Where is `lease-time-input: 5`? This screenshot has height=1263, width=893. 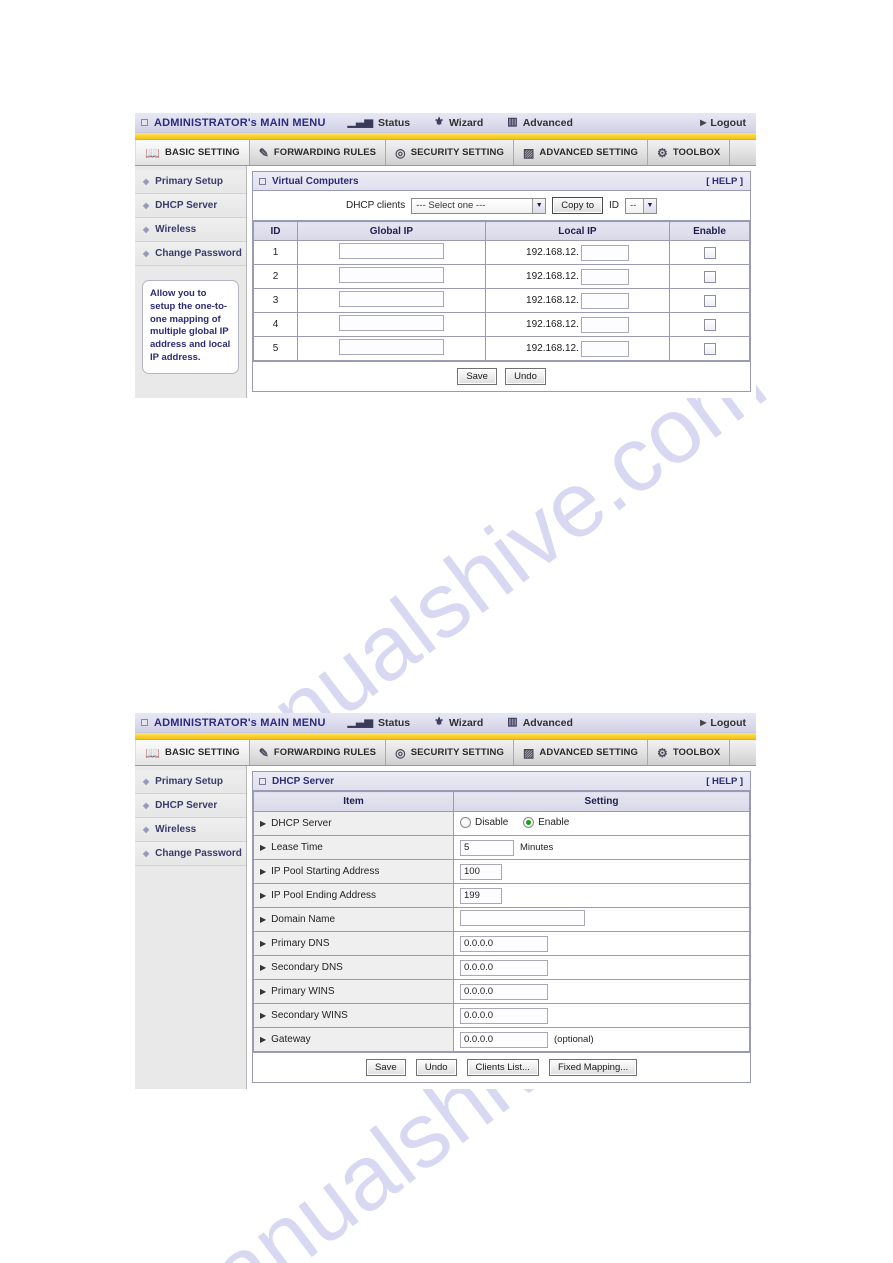
lease-time-input: 5 is located at coordinates (487, 847).